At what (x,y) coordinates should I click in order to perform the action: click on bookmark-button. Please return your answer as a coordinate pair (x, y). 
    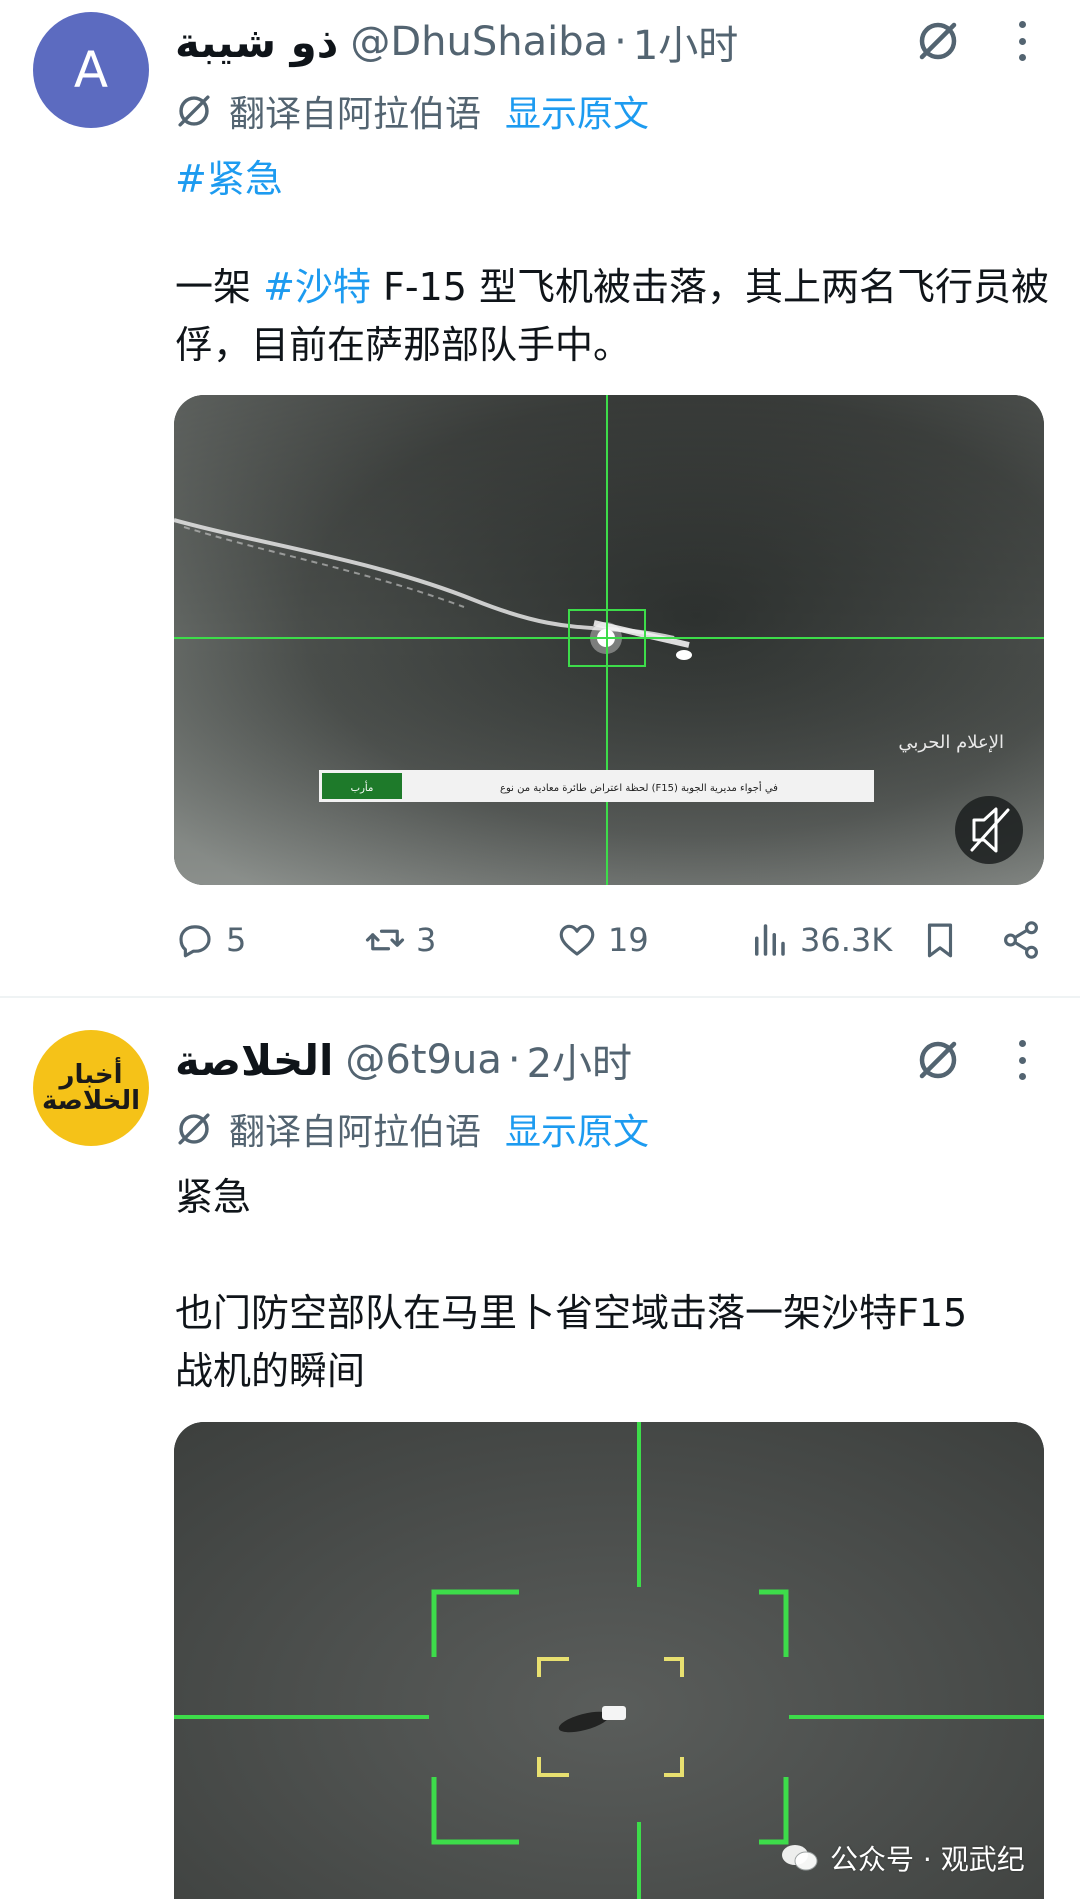
    Looking at the image, I should click on (940, 940).